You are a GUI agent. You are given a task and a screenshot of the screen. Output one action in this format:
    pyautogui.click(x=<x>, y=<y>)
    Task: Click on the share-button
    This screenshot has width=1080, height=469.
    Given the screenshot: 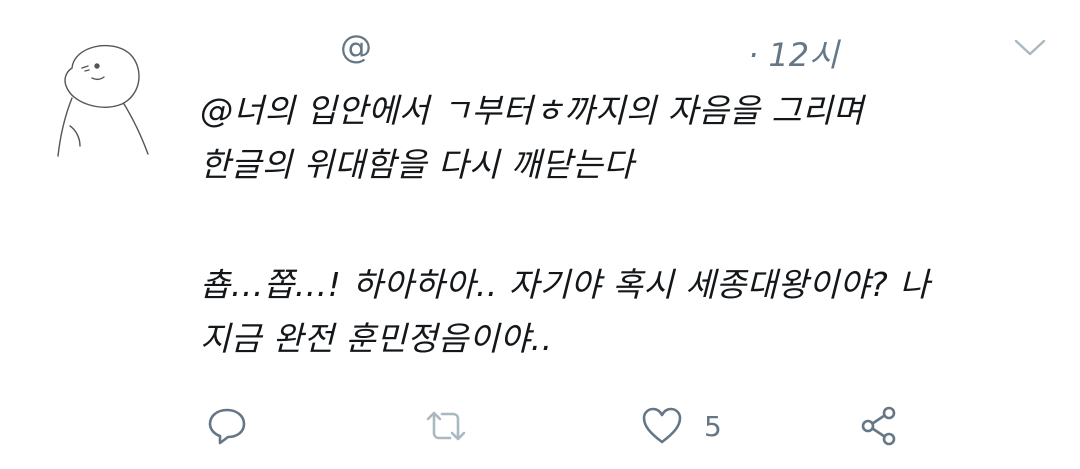 What is the action you would take?
    pyautogui.click(x=880, y=426)
    